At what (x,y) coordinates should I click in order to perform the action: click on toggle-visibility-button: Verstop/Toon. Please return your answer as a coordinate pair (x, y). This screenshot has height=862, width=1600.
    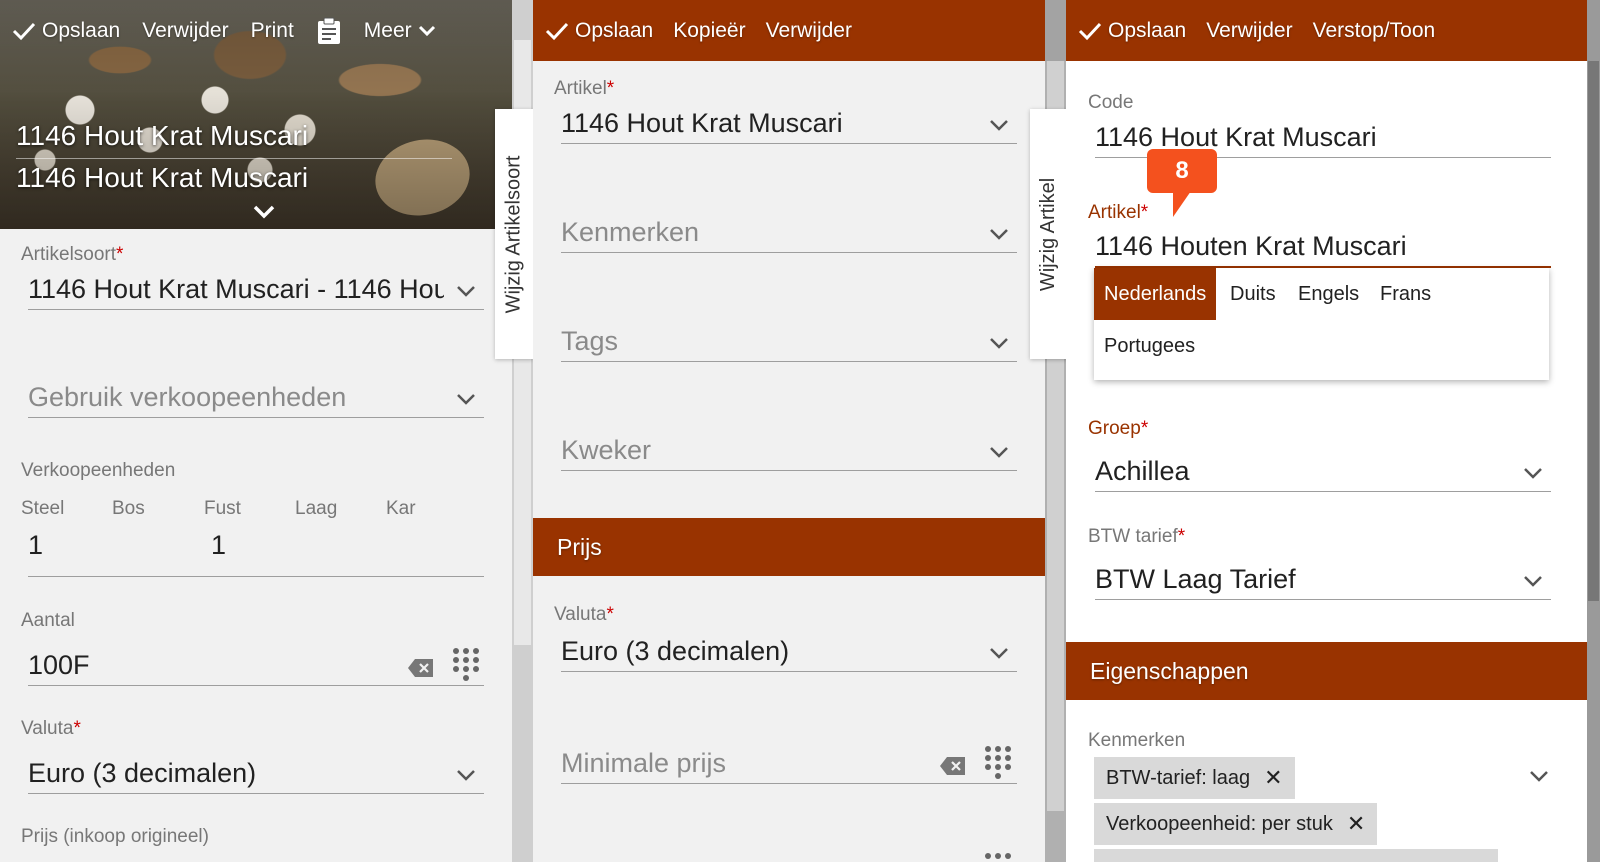
    Looking at the image, I should click on (1374, 31).